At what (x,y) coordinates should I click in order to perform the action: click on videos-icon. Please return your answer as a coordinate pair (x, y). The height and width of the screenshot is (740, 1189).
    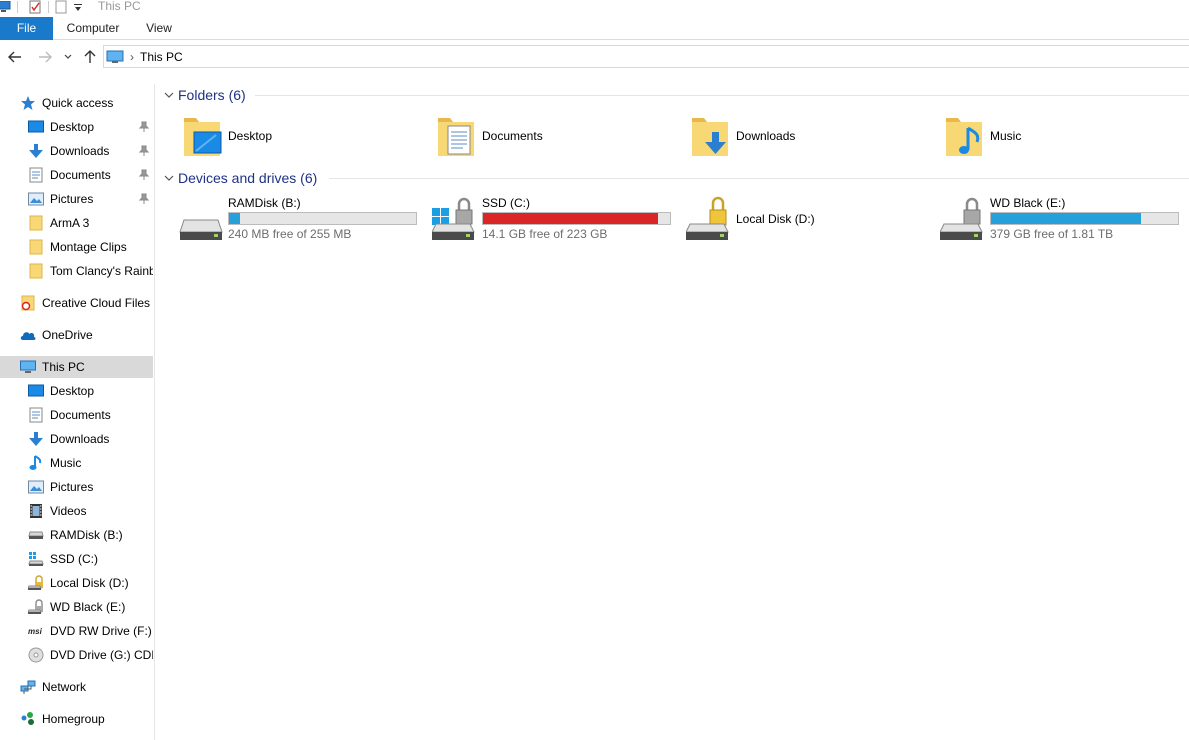
    Looking at the image, I should click on (36, 511).